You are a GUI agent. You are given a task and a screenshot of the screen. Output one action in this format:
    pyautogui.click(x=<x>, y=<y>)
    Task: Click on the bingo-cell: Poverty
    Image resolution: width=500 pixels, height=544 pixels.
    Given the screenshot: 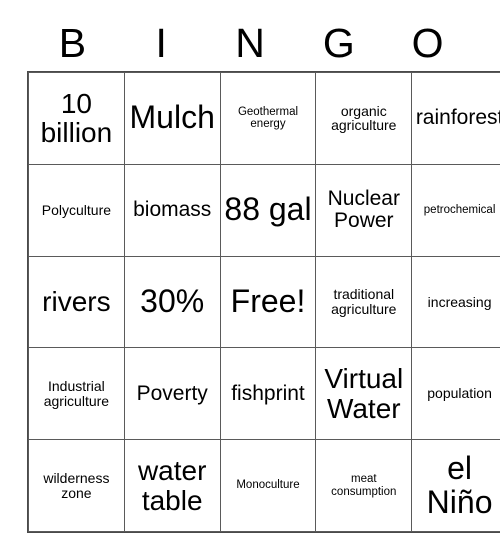 What is the action you would take?
    pyautogui.click(x=172, y=394)
    